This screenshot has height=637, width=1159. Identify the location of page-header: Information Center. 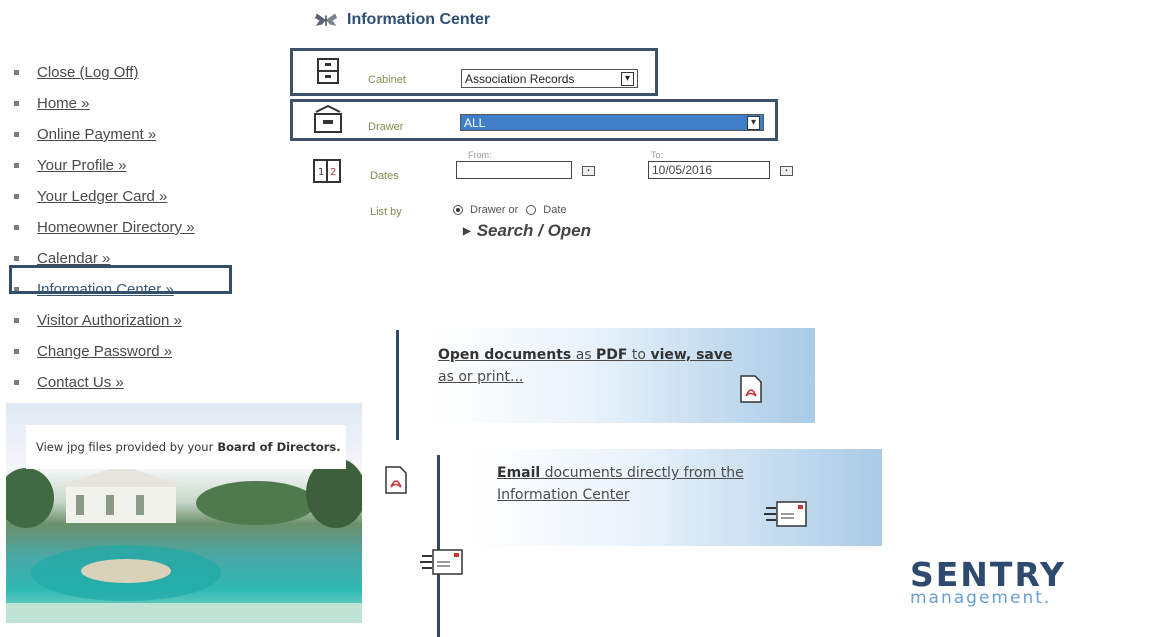
(401, 20).